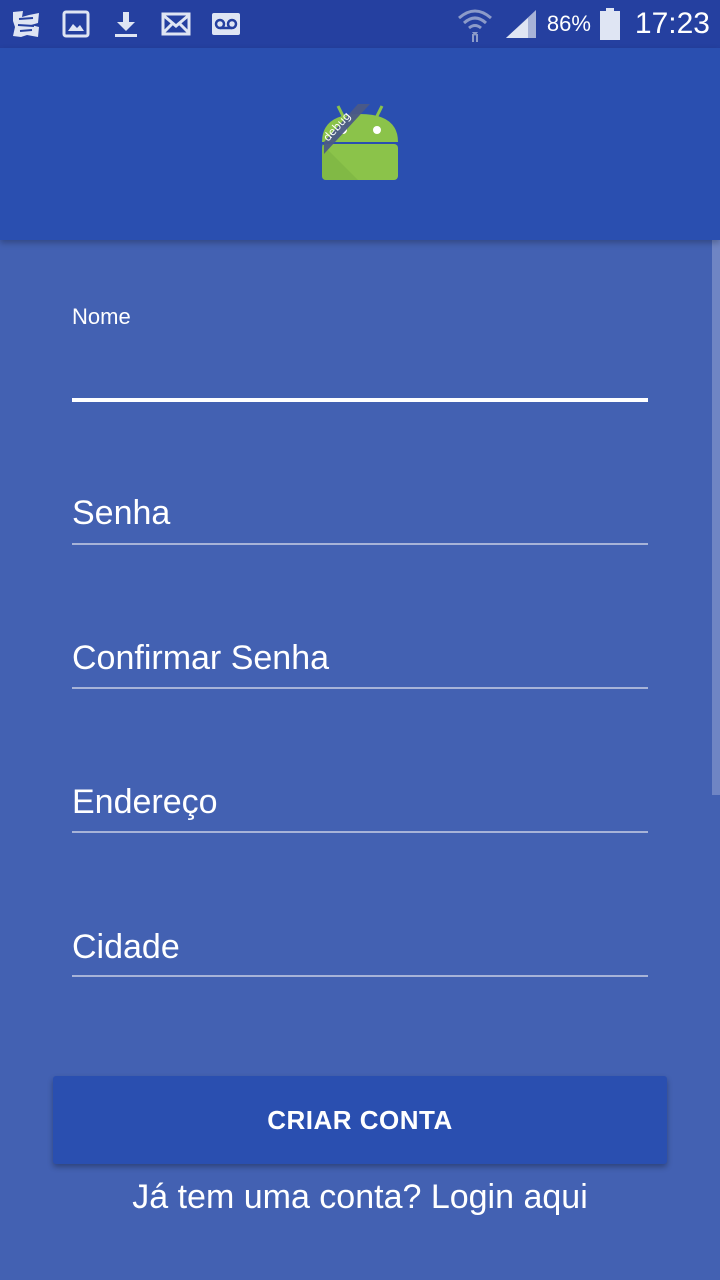 This screenshot has width=720, height=1280. I want to click on voicemail-icon, so click(226, 24).